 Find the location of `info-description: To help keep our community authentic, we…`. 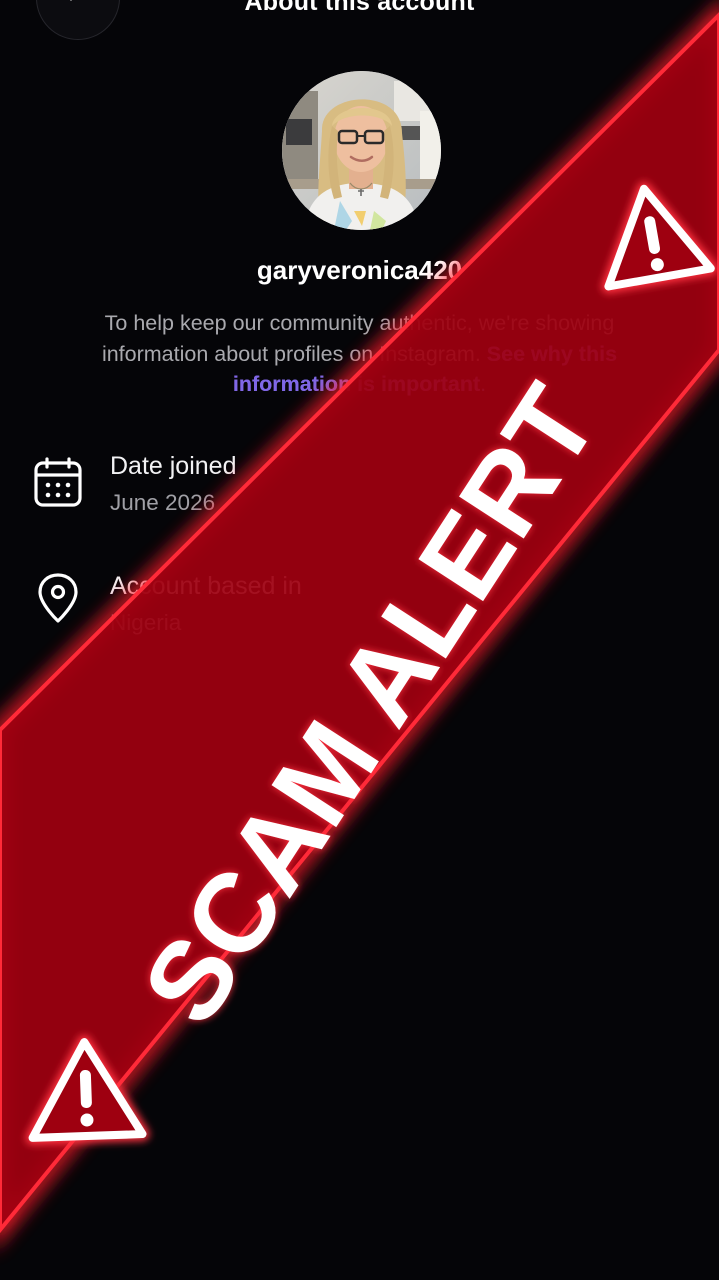

info-description: To help keep our community authentic, we… is located at coordinates (359, 354).